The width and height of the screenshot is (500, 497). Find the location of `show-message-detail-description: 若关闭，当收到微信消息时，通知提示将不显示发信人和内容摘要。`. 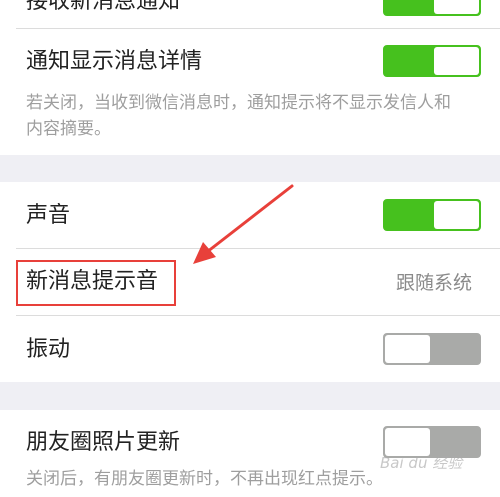

show-message-detail-description: 若关闭，当收到微信消息时，通知提示将不显示发信人和内容摘要。 is located at coordinates (238, 116).